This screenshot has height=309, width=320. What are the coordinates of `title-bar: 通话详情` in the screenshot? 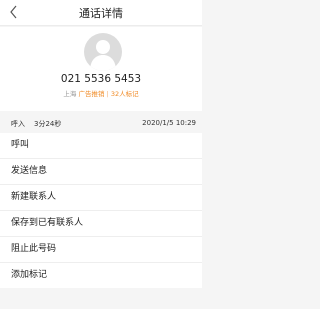 It's located at (101, 13).